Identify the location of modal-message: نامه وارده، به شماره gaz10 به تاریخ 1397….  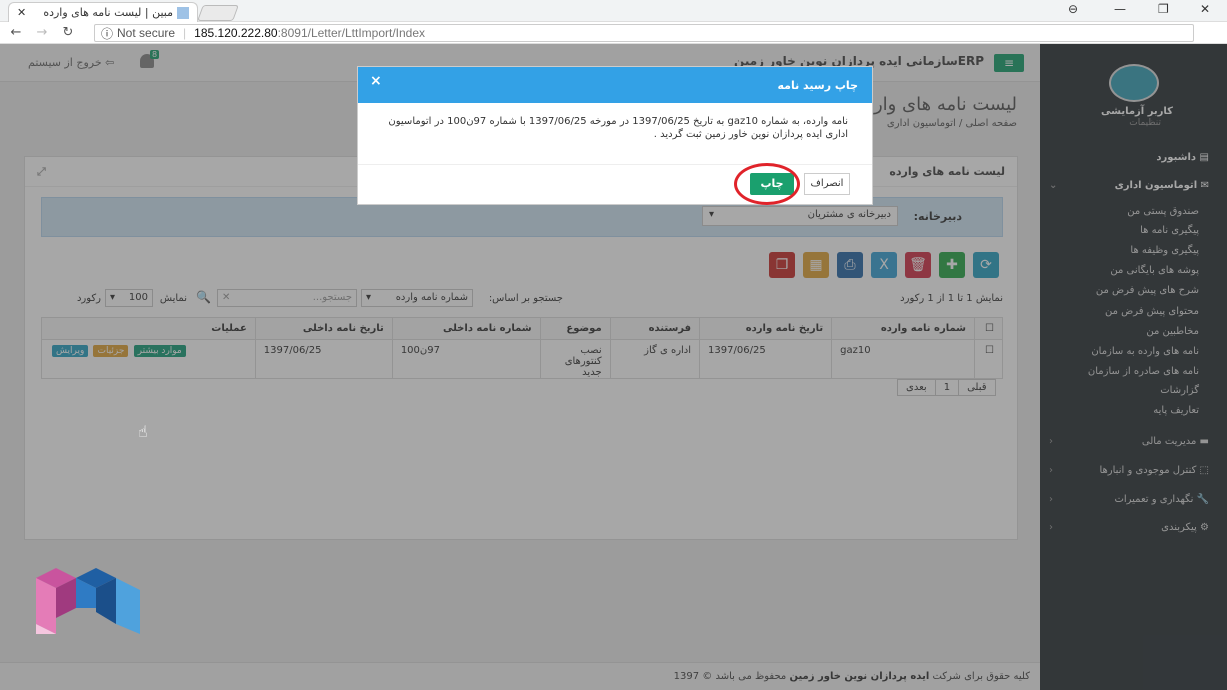
(615, 134).